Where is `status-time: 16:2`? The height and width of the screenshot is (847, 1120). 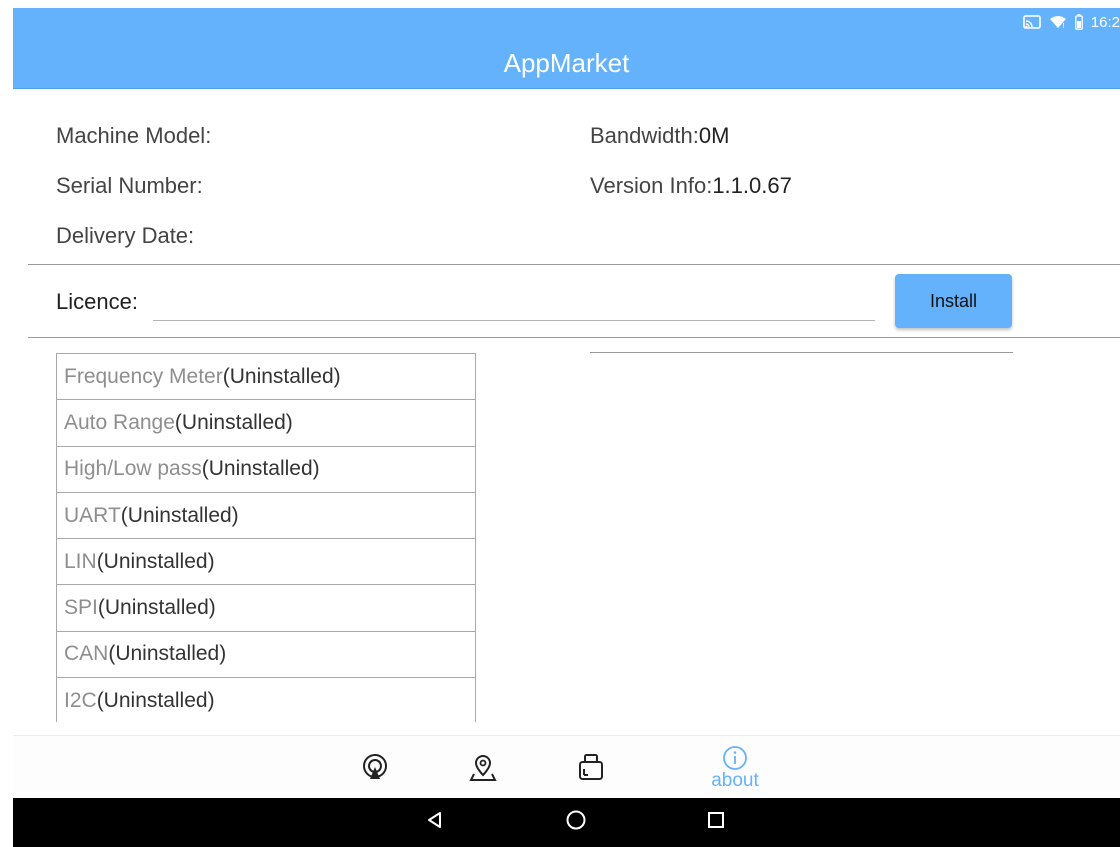 status-time: 16:2 is located at coordinates (1105, 22).